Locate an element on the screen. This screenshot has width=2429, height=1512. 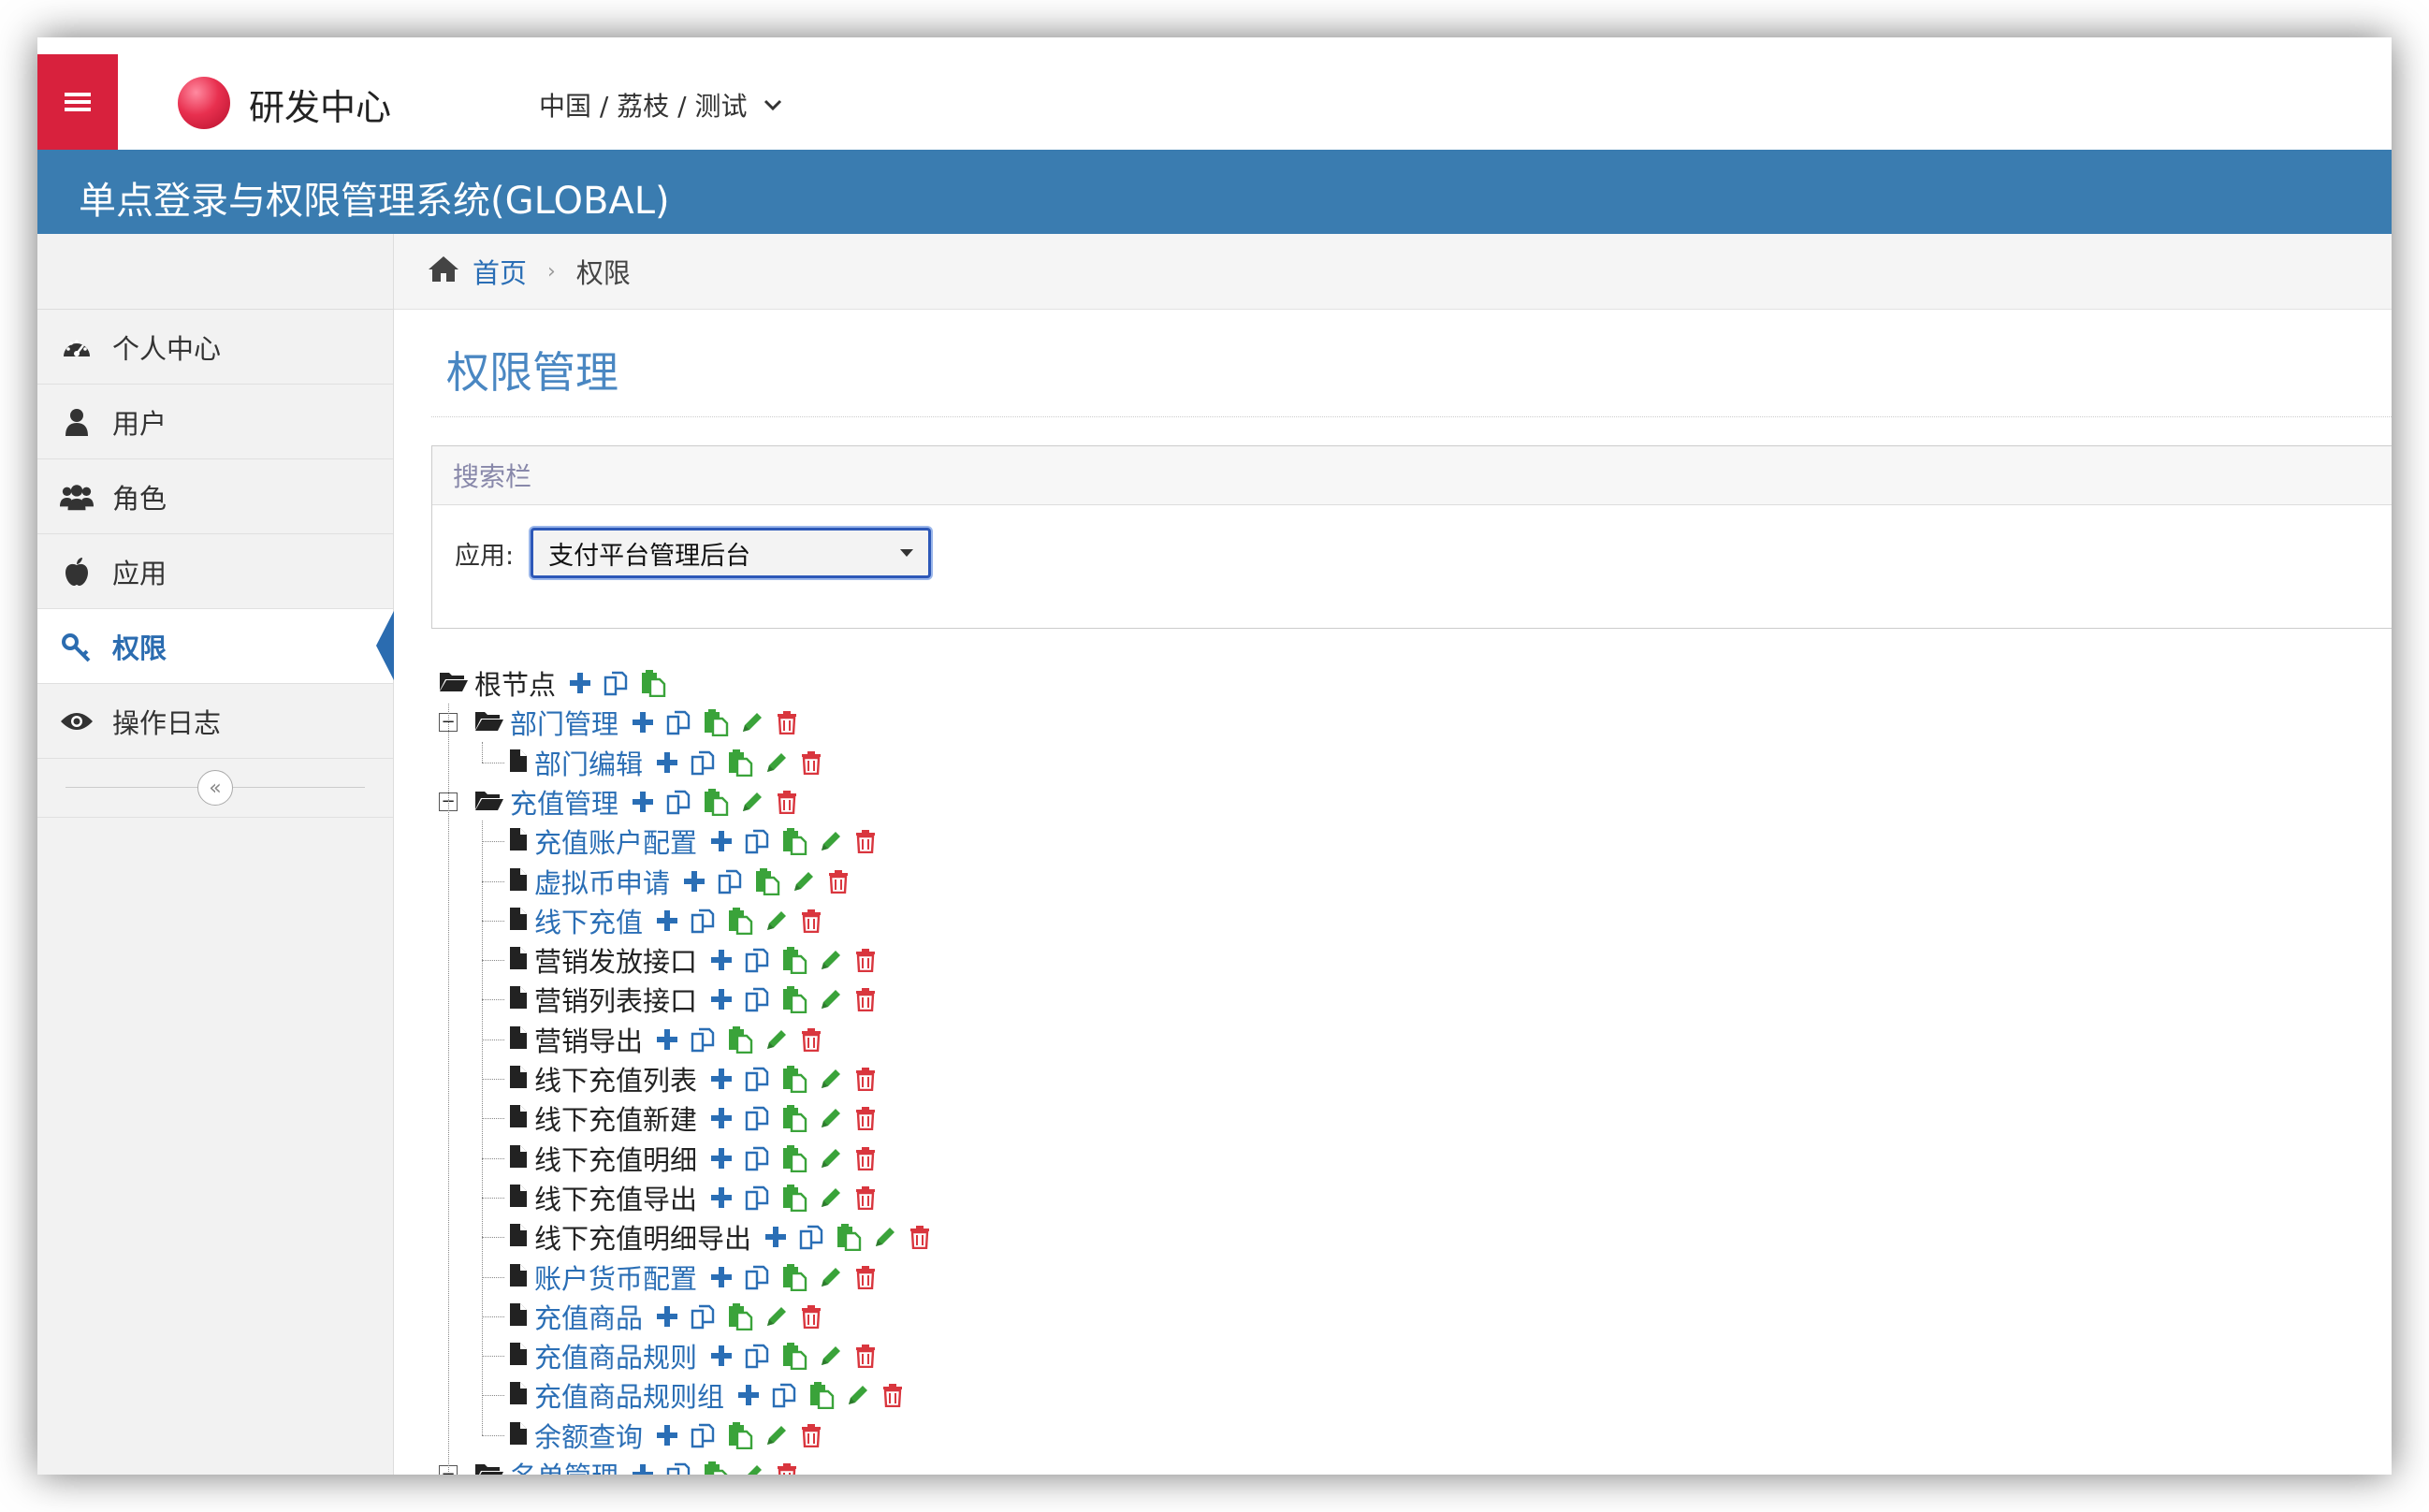
tree-node-label: 充值商品规则 is located at coordinates (615, 1355).